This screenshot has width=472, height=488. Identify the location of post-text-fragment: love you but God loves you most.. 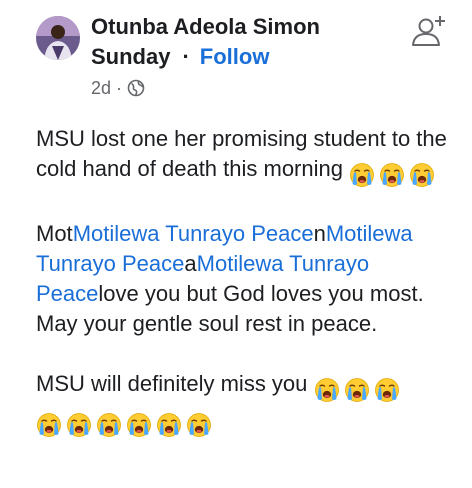
(261, 293).